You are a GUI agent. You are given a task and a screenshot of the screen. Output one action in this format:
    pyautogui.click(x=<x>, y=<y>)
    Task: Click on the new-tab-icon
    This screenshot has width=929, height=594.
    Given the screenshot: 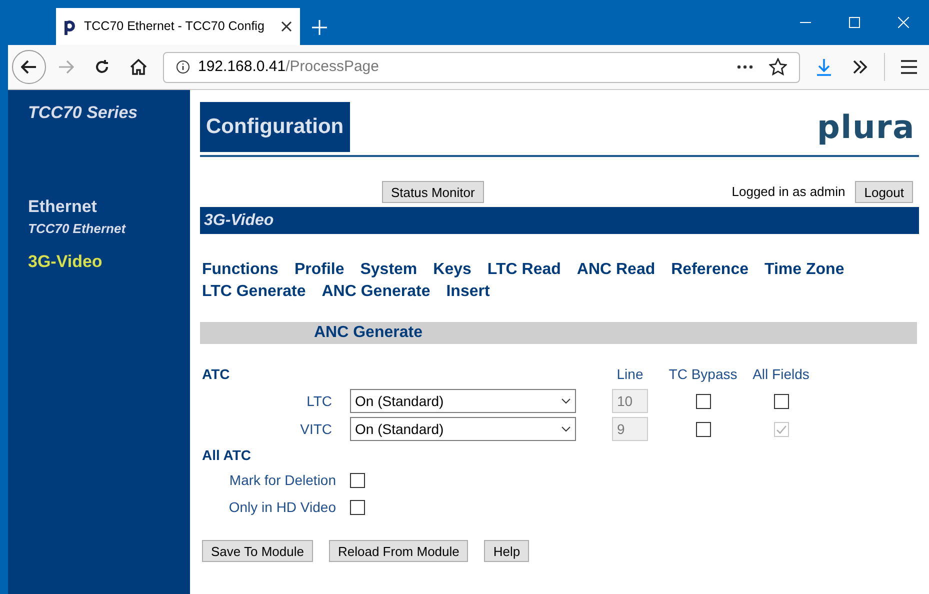 What is the action you would take?
    pyautogui.click(x=319, y=27)
    